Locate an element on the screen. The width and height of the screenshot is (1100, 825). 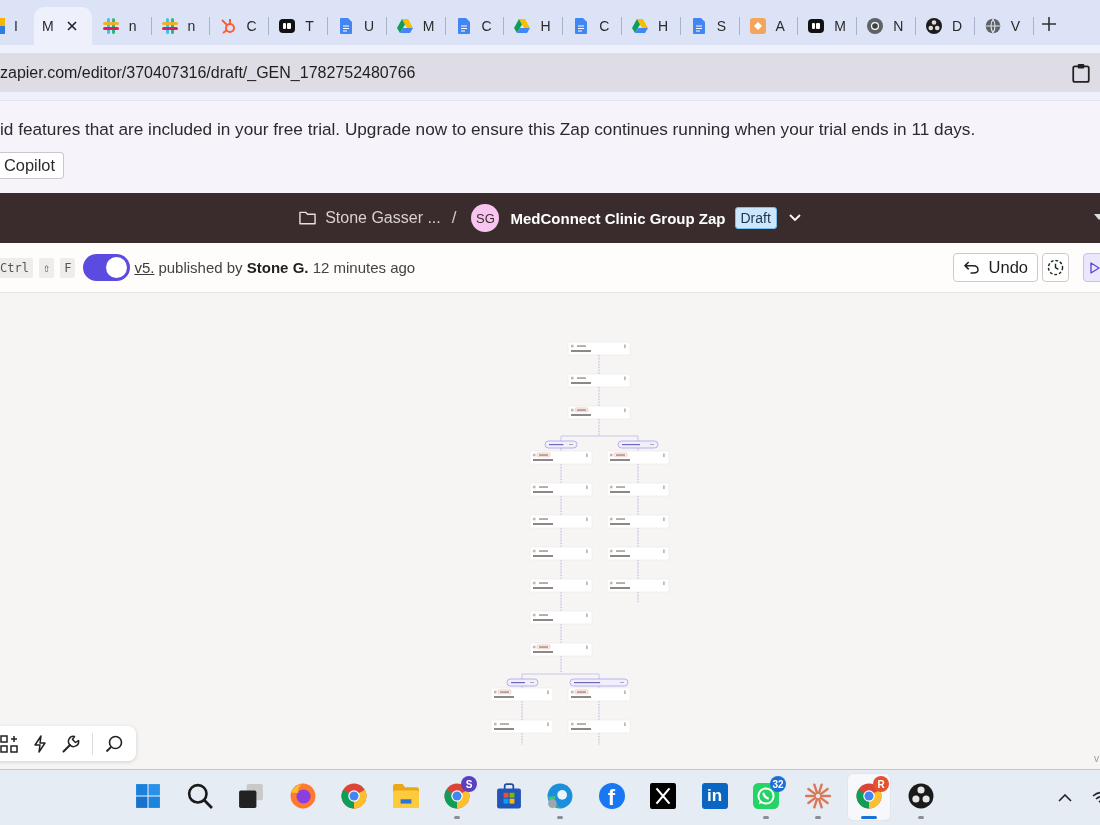
undo-icon is located at coordinates (971, 267).